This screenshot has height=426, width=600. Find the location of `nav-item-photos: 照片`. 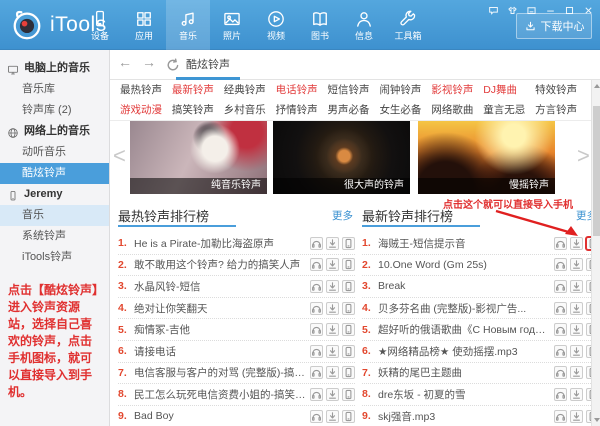

nav-item-photos: 照片 is located at coordinates (232, 25).